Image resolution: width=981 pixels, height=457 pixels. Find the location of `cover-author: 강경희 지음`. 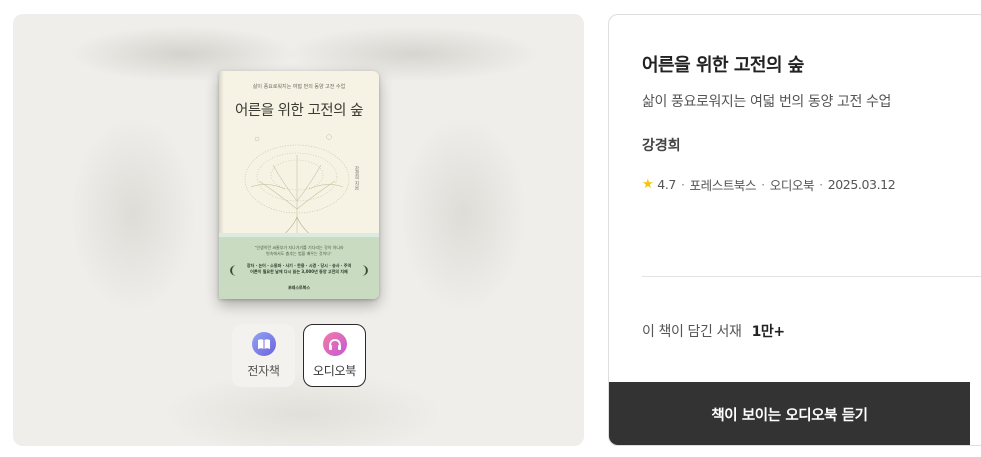

cover-author: 강경희 지음 is located at coordinates (356, 178).